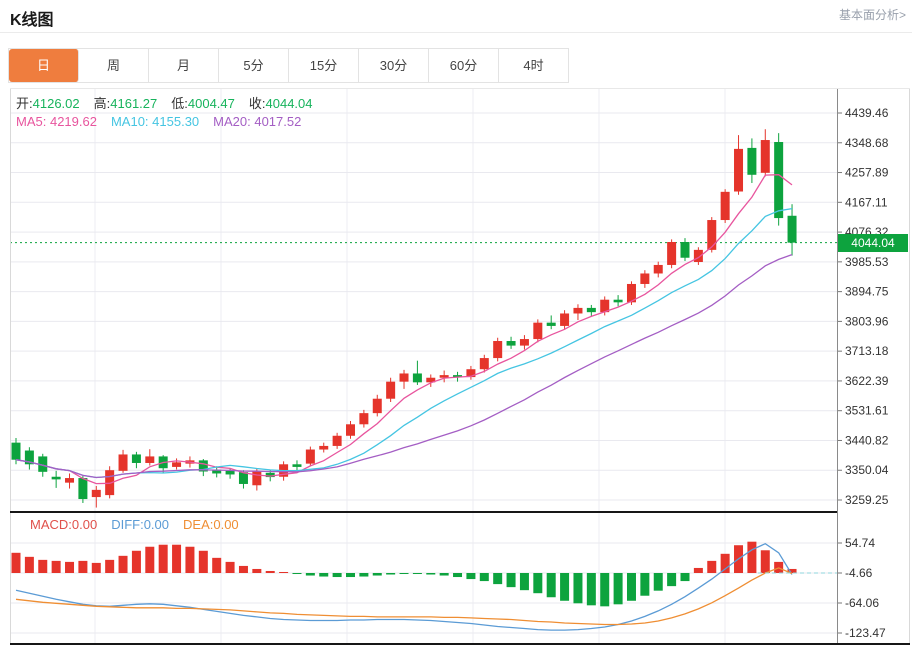 Image resolution: width=912 pixels, height=647 pixels. Describe the element at coordinates (179, 103) in the screenshot. I see `low-label: 低:` at that location.